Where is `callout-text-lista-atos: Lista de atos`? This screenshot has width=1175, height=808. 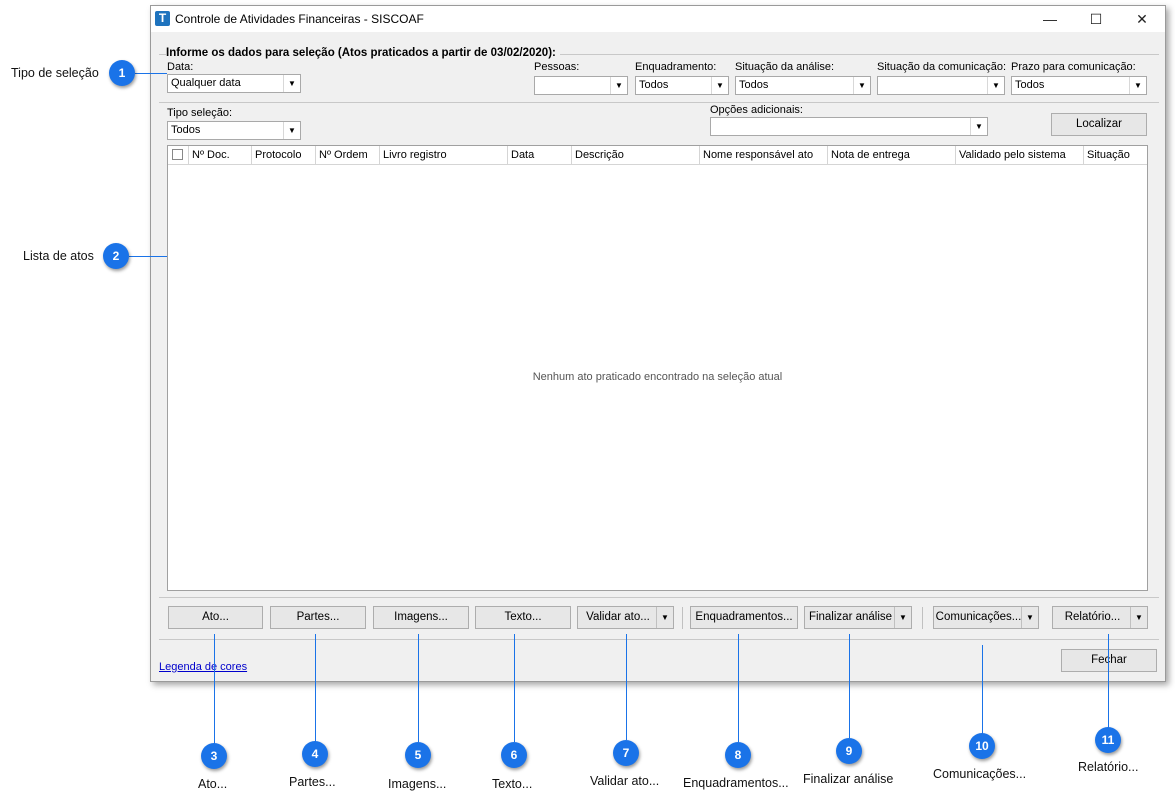 callout-text-lista-atos: Lista de atos is located at coordinates (58, 256).